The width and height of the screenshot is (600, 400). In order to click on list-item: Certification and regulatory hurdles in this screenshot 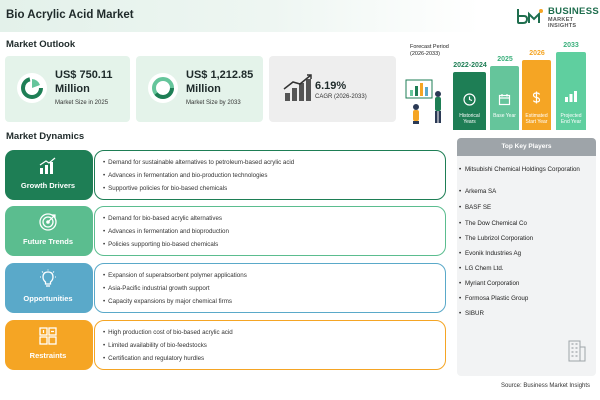, I will do `click(168, 358)`.